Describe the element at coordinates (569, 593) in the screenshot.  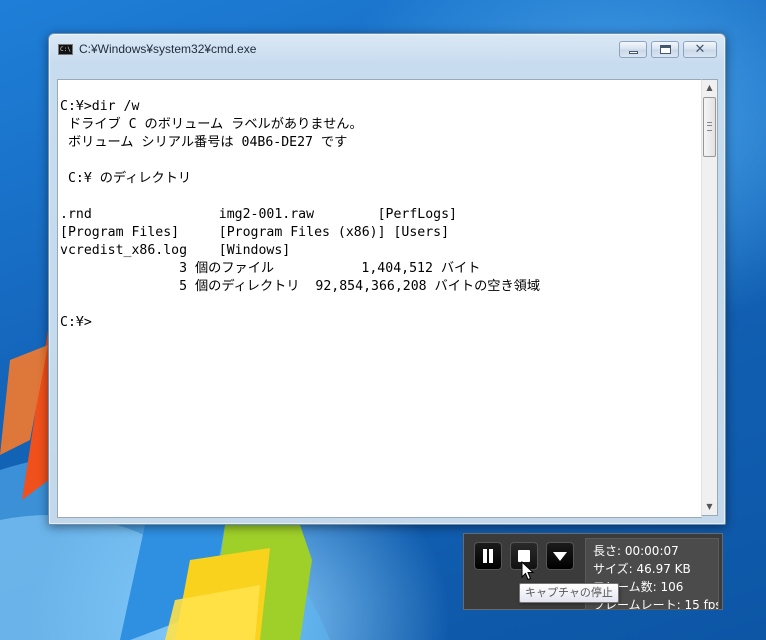
I see `stop-capture-tooltip: キャプチャの停止` at that location.